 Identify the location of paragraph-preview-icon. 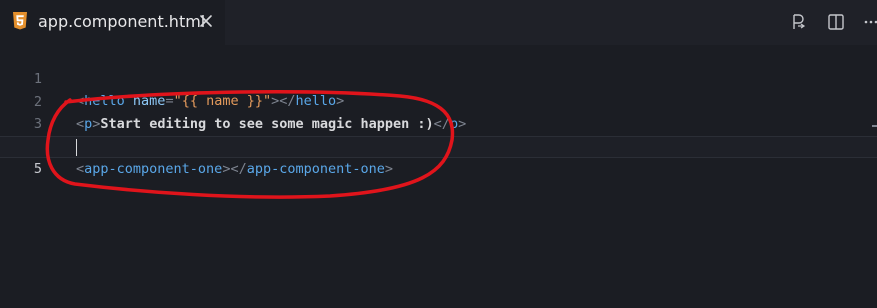
(798, 22).